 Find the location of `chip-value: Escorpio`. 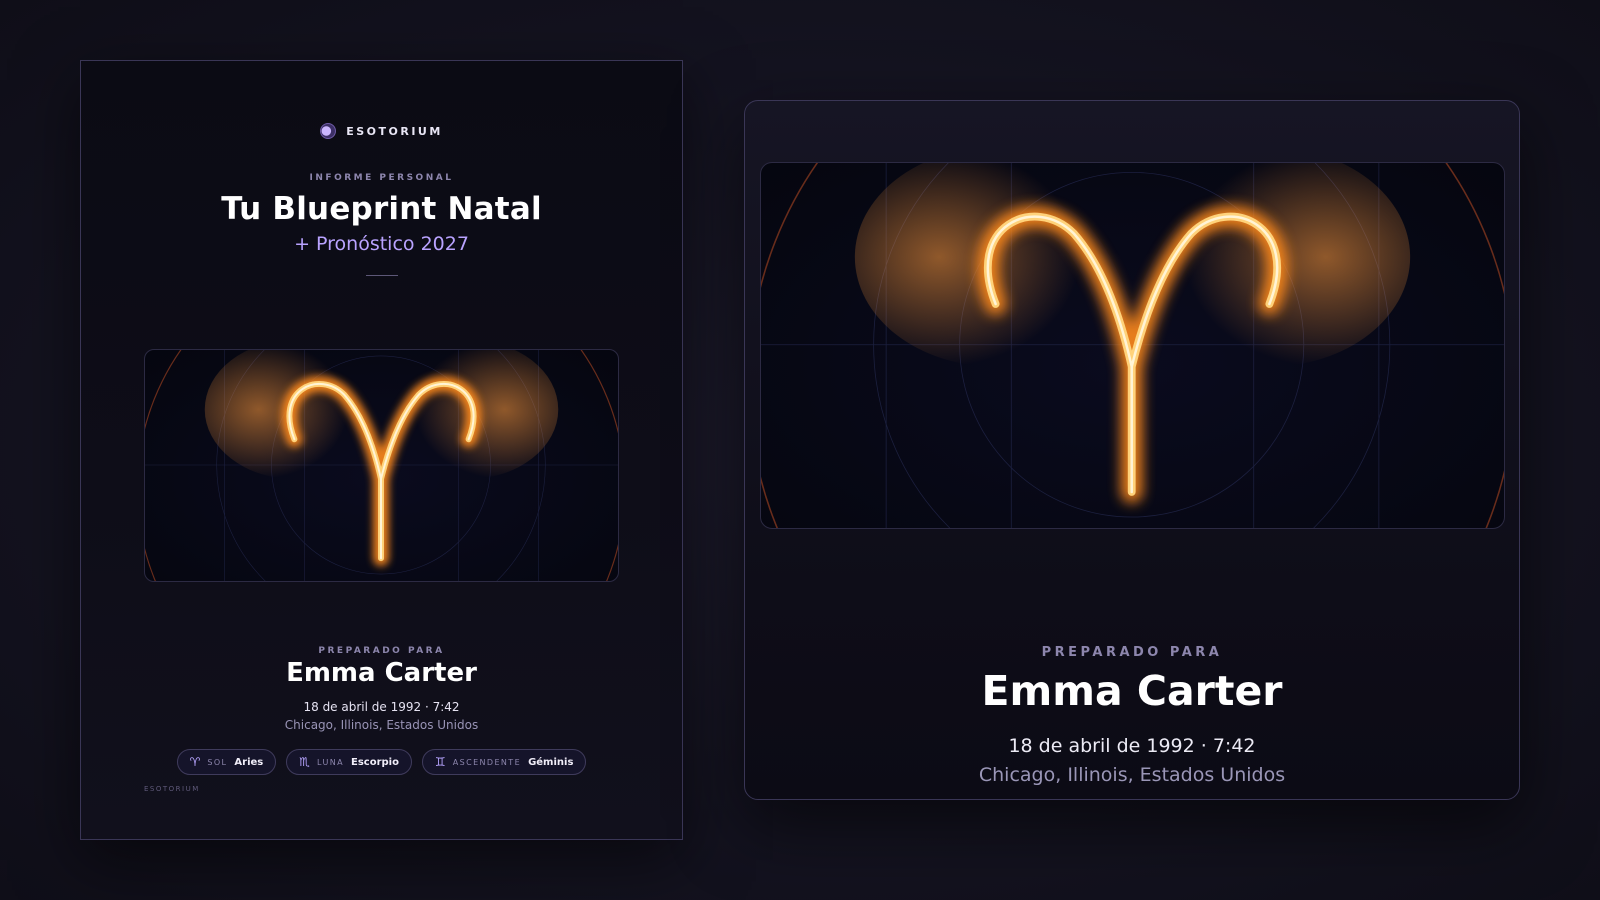

chip-value: Escorpio is located at coordinates (375, 762).